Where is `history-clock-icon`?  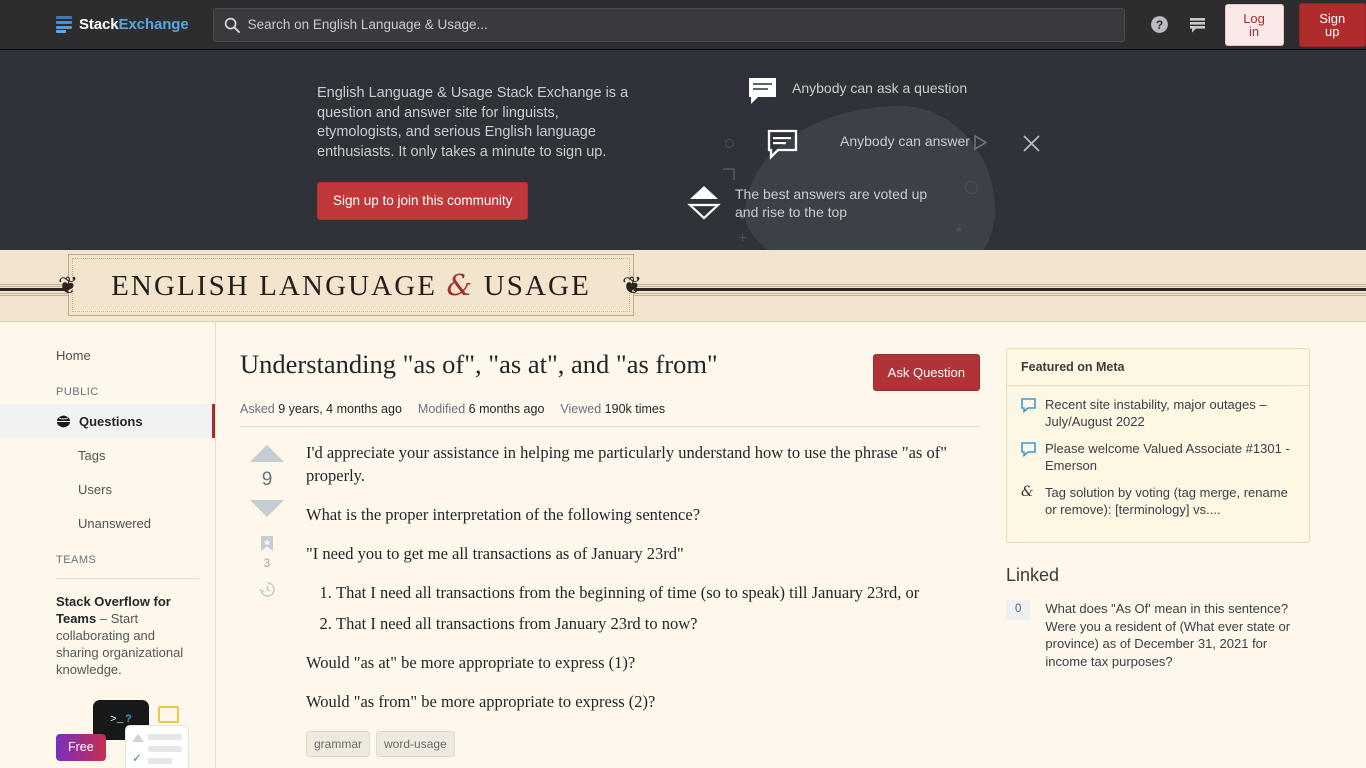 history-clock-icon is located at coordinates (267, 591).